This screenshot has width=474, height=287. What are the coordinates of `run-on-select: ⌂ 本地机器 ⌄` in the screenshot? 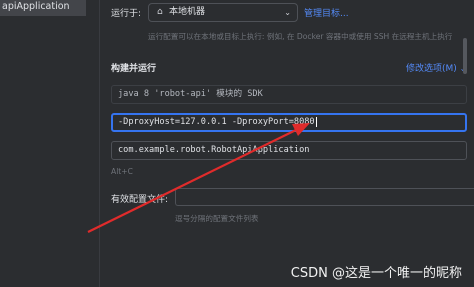 It's located at (223, 12).